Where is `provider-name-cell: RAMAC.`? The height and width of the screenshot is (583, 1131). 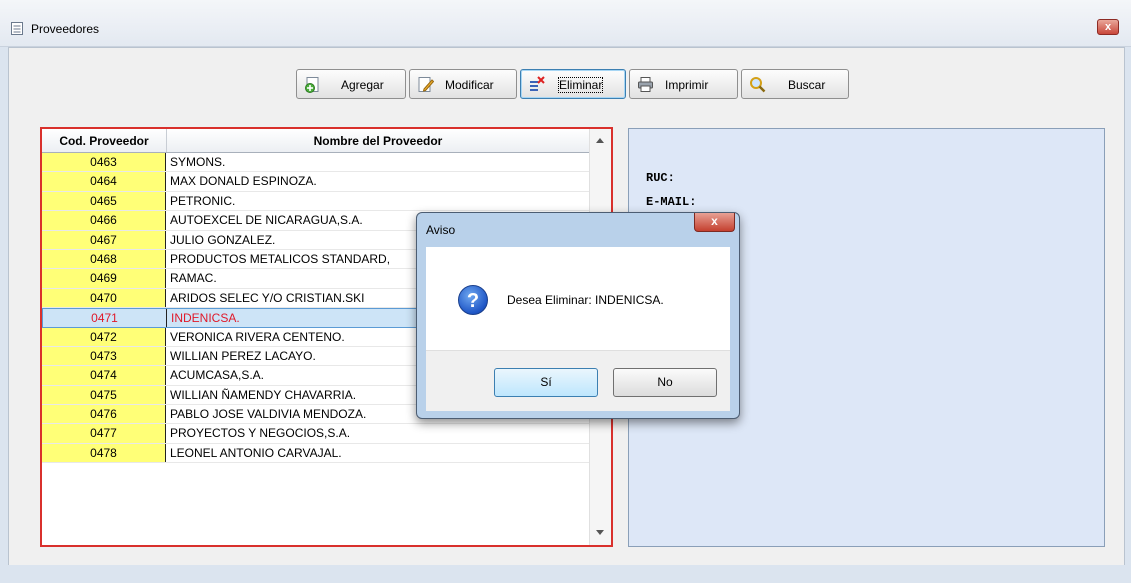
provider-name-cell: RAMAC. is located at coordinates (193, 278).